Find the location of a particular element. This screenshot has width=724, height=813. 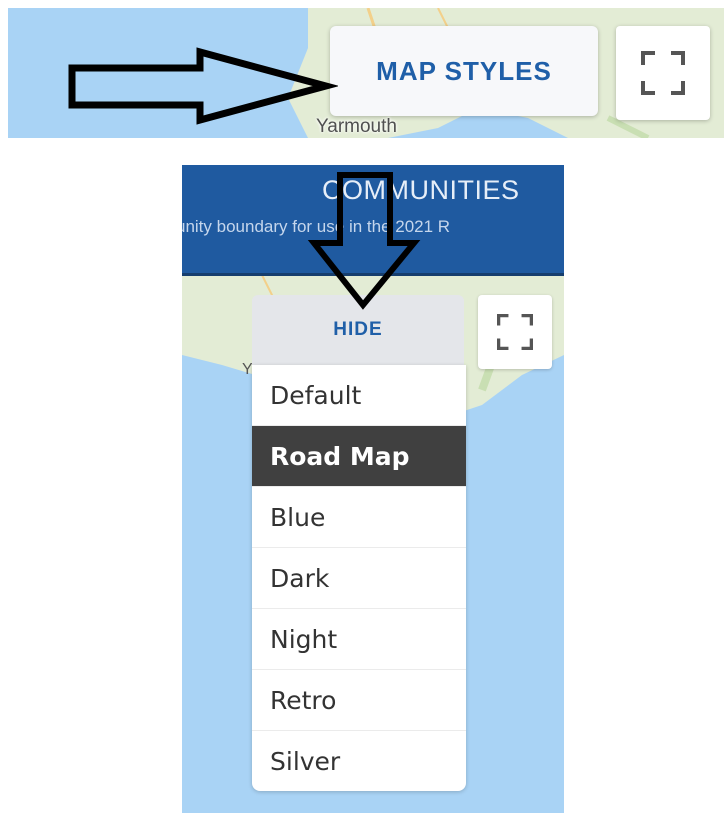

map-style-option-retro: Retro is located at coordinates (359, 699).